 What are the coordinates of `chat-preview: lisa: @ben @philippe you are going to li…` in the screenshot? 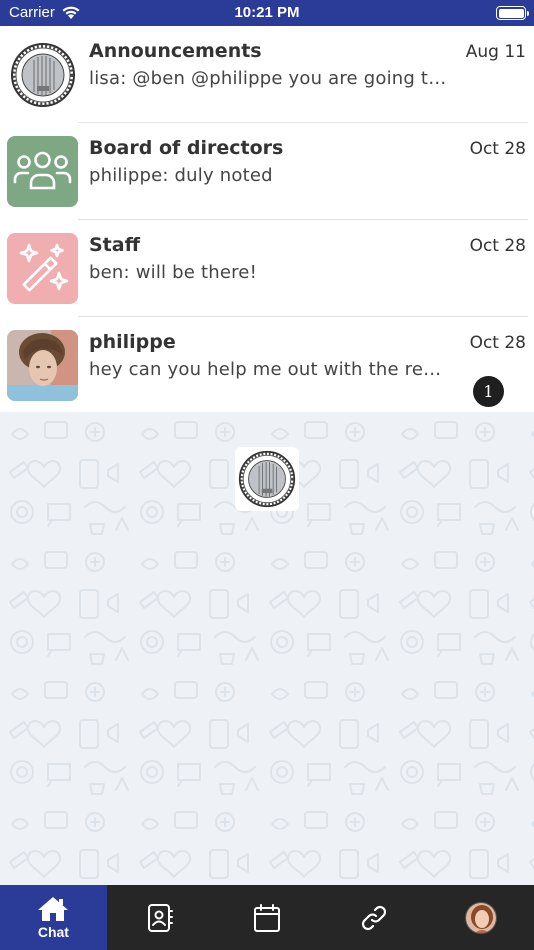 It's located at (269, 78).